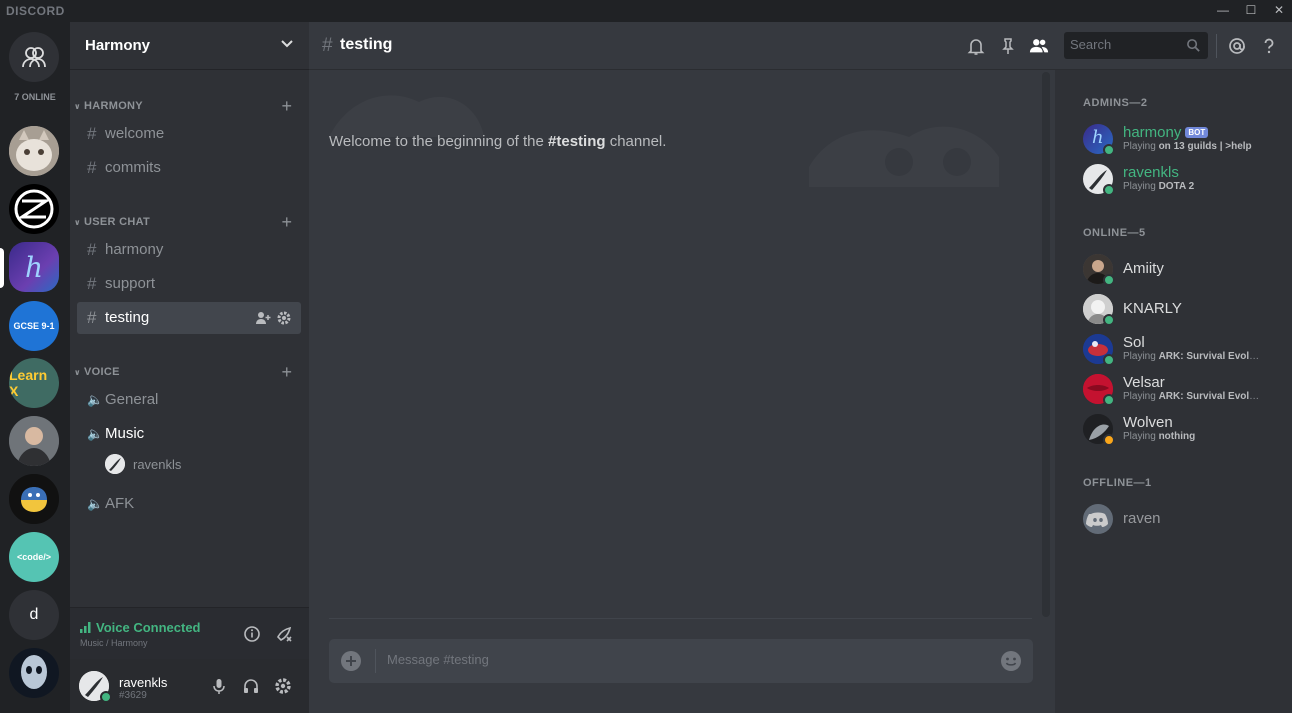  What do you see at coordinates (1183, 309) in the screenshot?
I see `member-knarly: KNARLY` at bounding box center [1183, 309].